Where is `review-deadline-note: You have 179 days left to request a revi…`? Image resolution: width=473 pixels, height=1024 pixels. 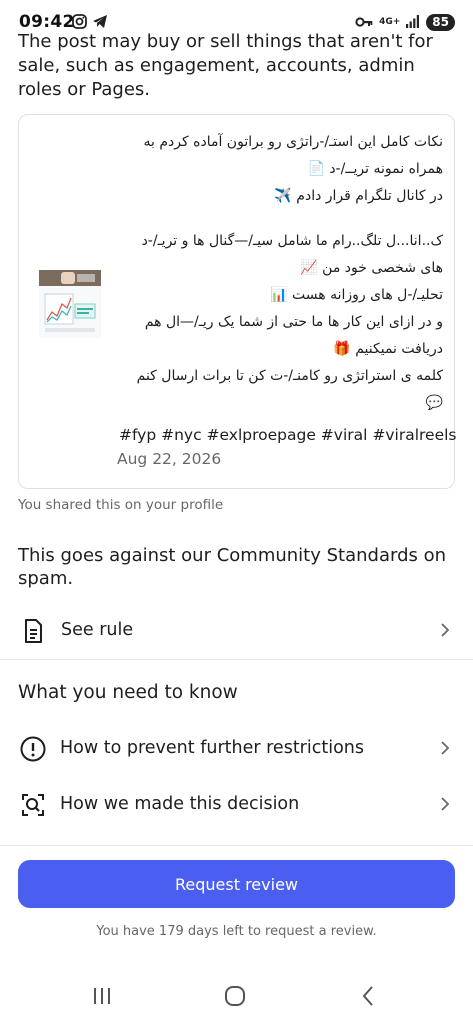
review-deadline-note: You have 179 days left to request a revi… is located at coordinates (236, 931).